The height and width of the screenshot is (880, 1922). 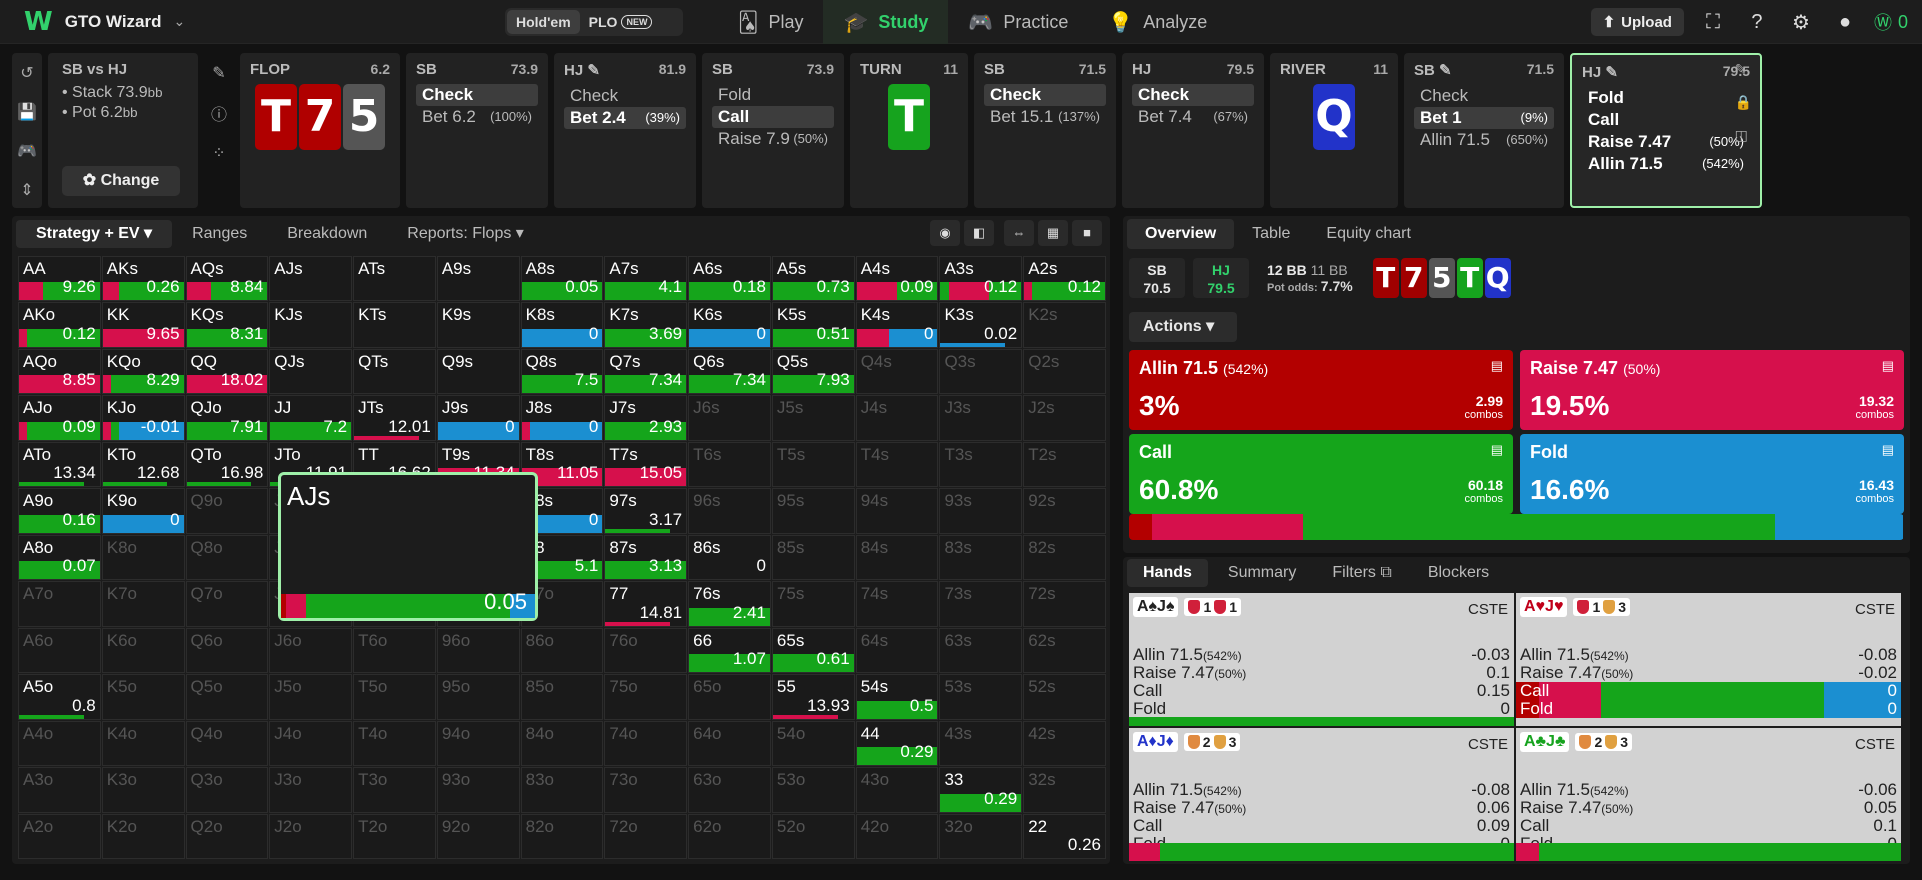 What do you see at coordinates (477, 117) in the screenshot?
I see `action-option: Bet 6.2 (100%)` at bounding box center [477, 117].